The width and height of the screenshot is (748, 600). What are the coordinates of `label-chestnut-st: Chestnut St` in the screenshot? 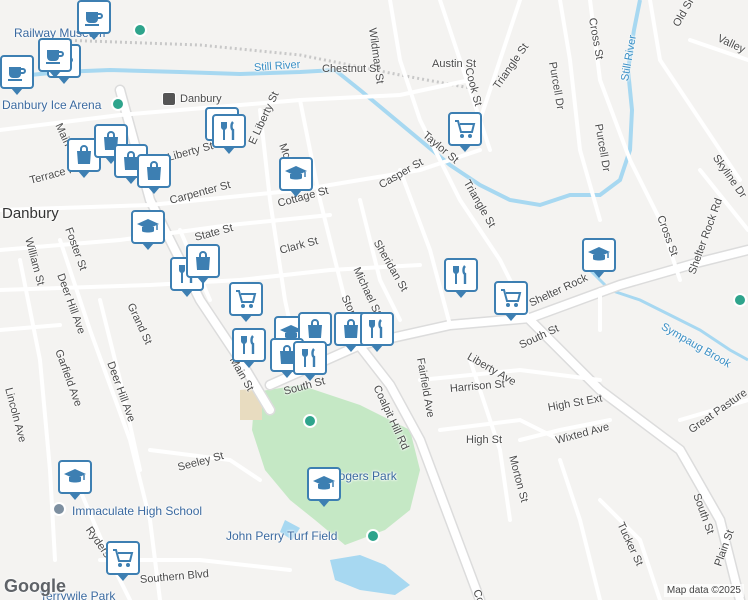 It's located at (351, 69).